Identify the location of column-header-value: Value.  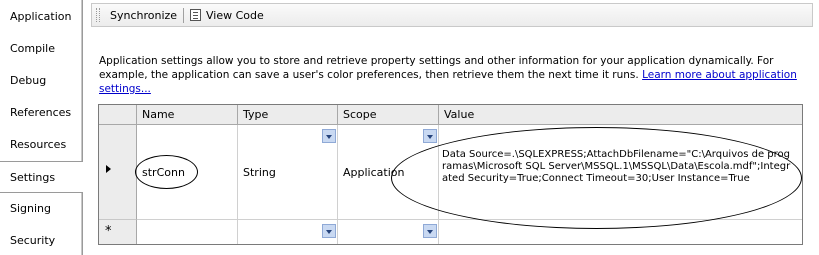
(620, 115).